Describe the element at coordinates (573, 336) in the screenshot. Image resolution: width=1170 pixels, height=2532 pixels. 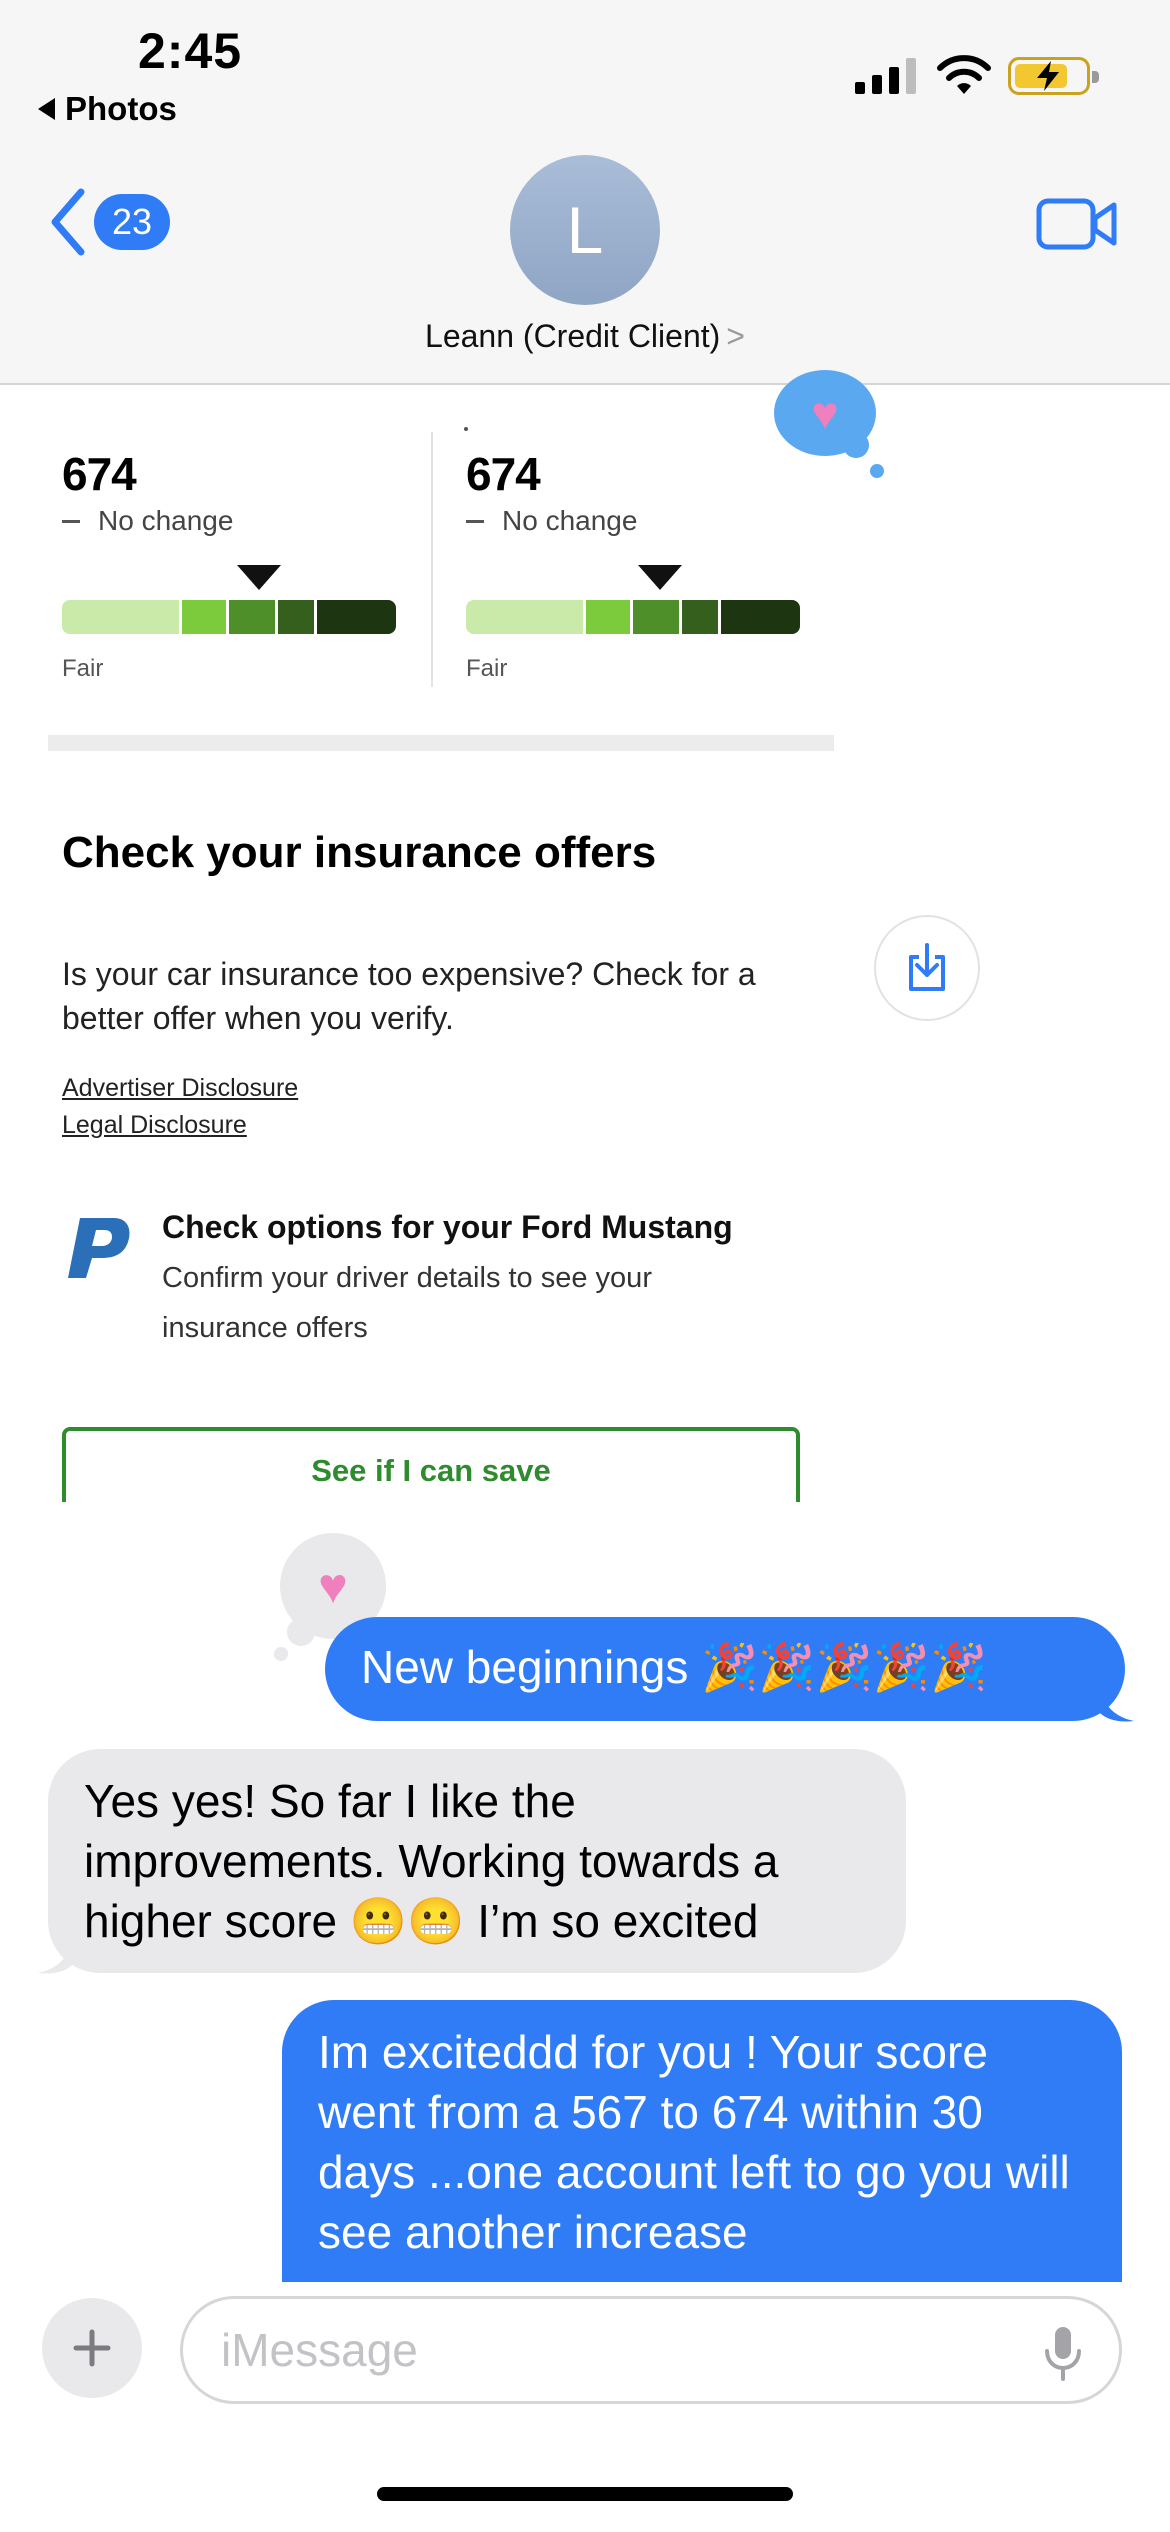
I see `contact-name-label: Leann (Credit Client)` at that location.